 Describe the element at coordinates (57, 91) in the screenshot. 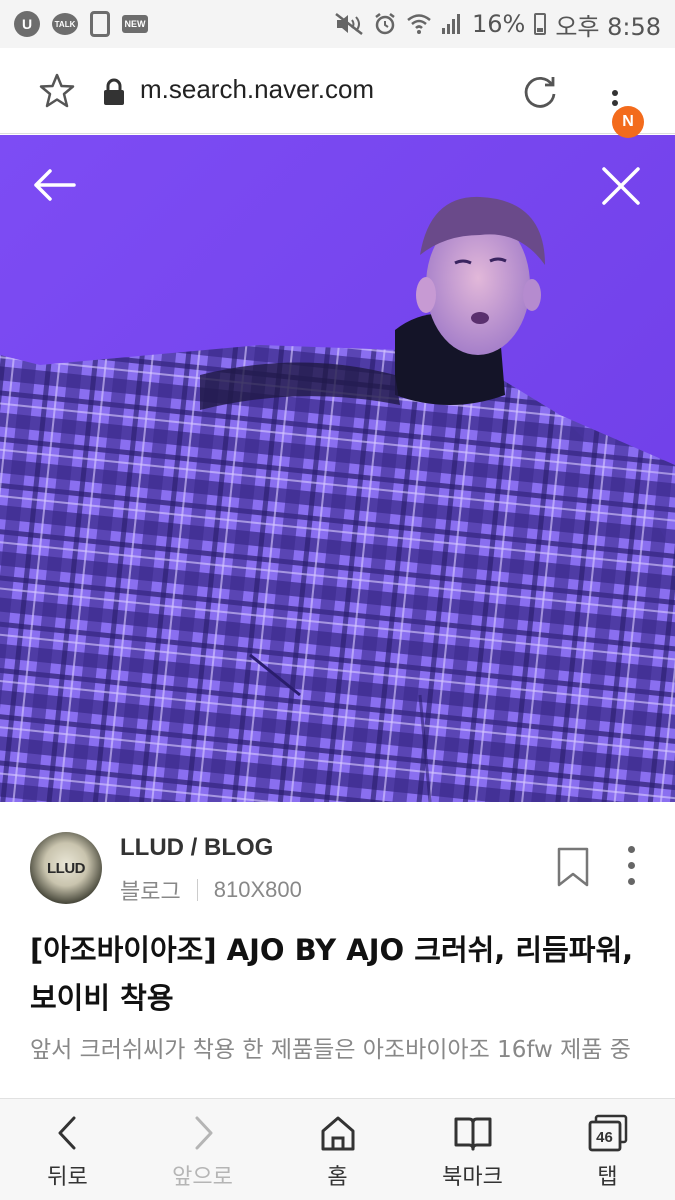

I see `favorite-star-icon` at that location.